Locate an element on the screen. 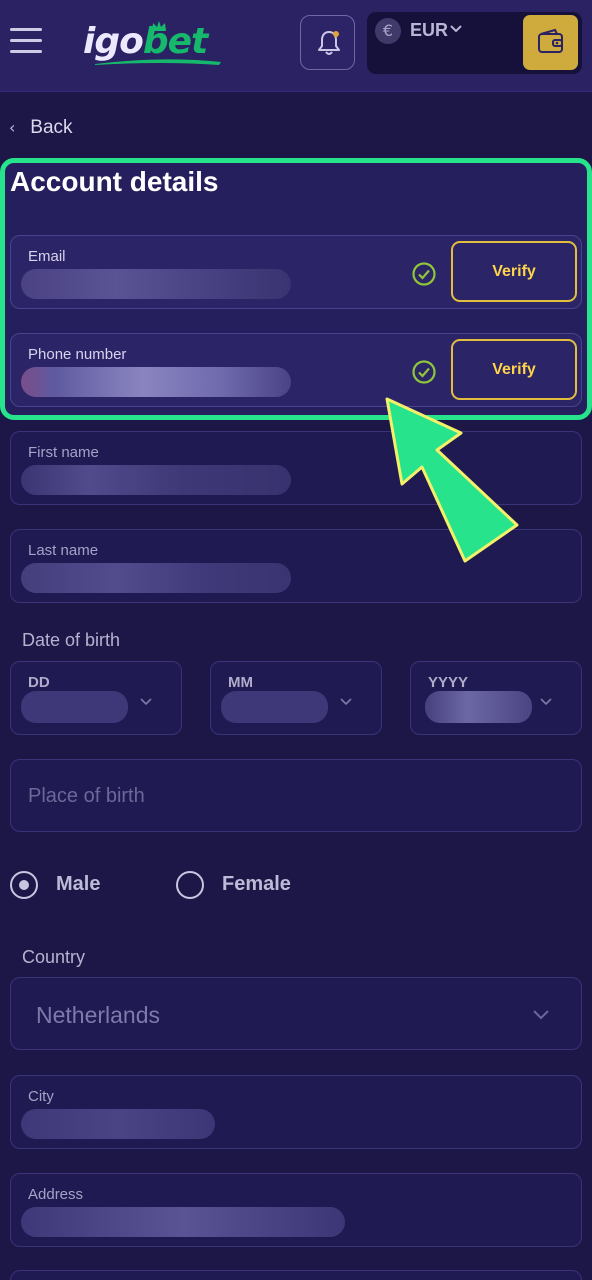 The image size is (592, 1280). radio-selected-icon is located at coordinates (24, 885).